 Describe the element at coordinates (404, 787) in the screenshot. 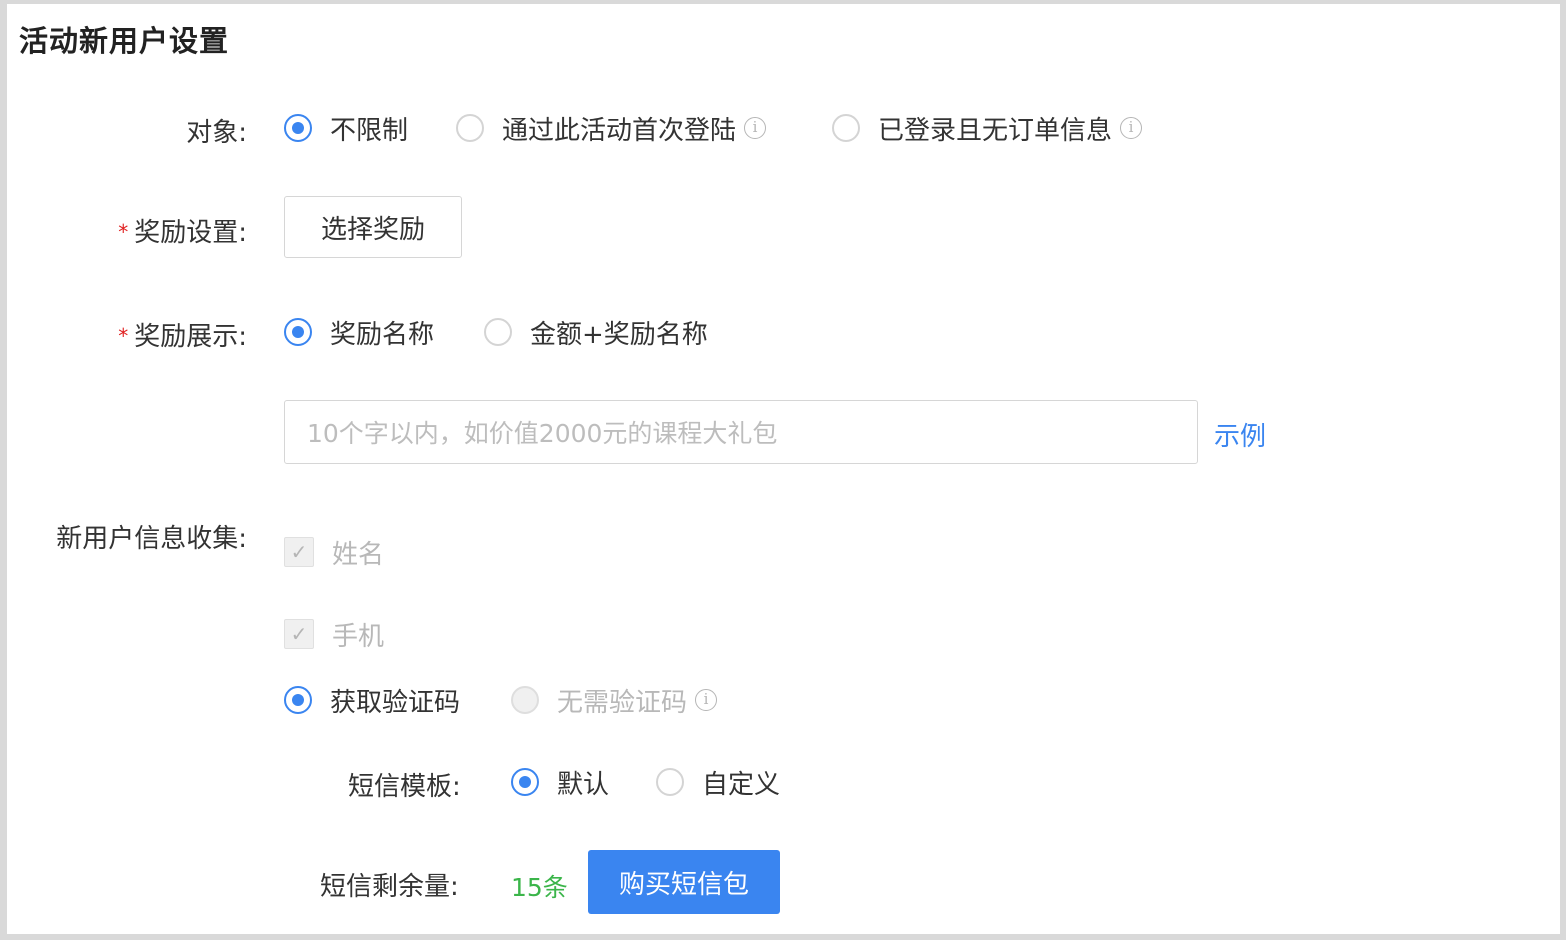

I see `sms-template-label: 短信模板:` at that location.